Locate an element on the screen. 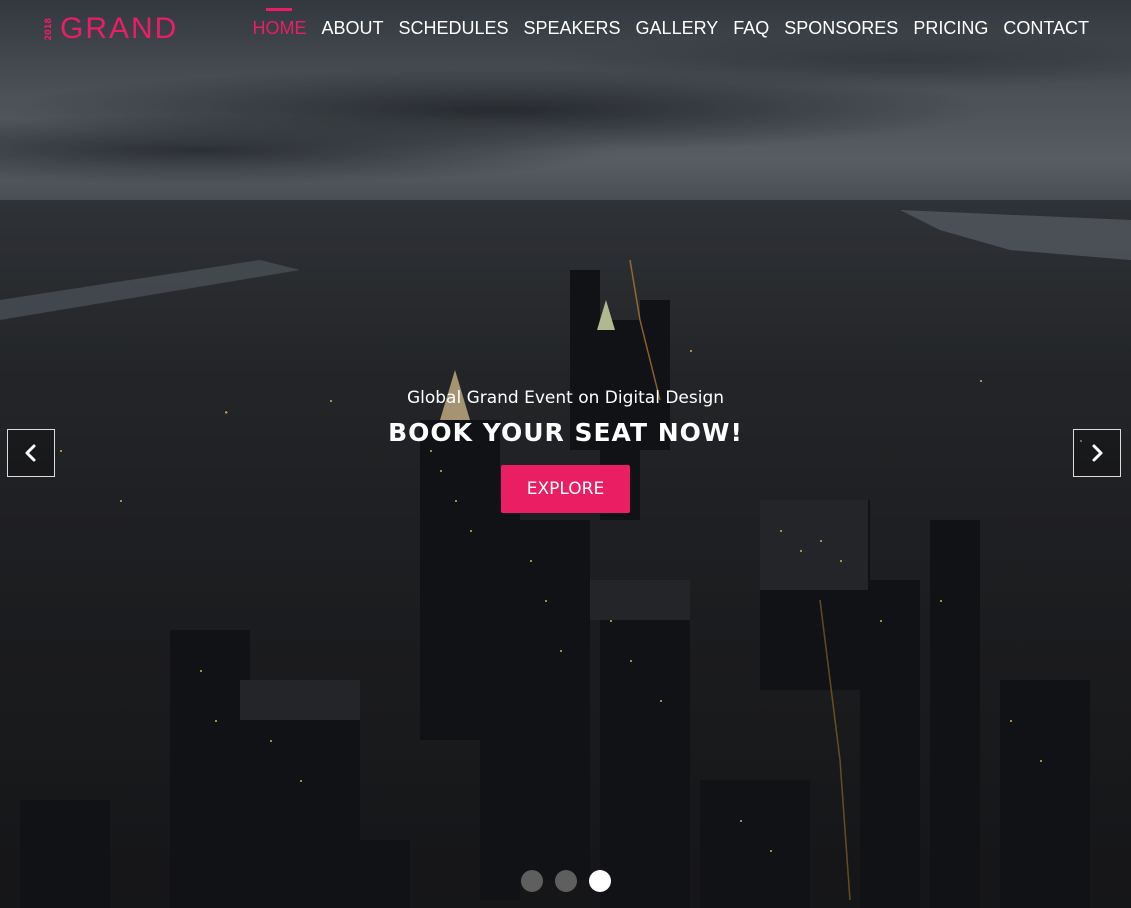  carousel-prev-button is located at coordinates (31, 453).